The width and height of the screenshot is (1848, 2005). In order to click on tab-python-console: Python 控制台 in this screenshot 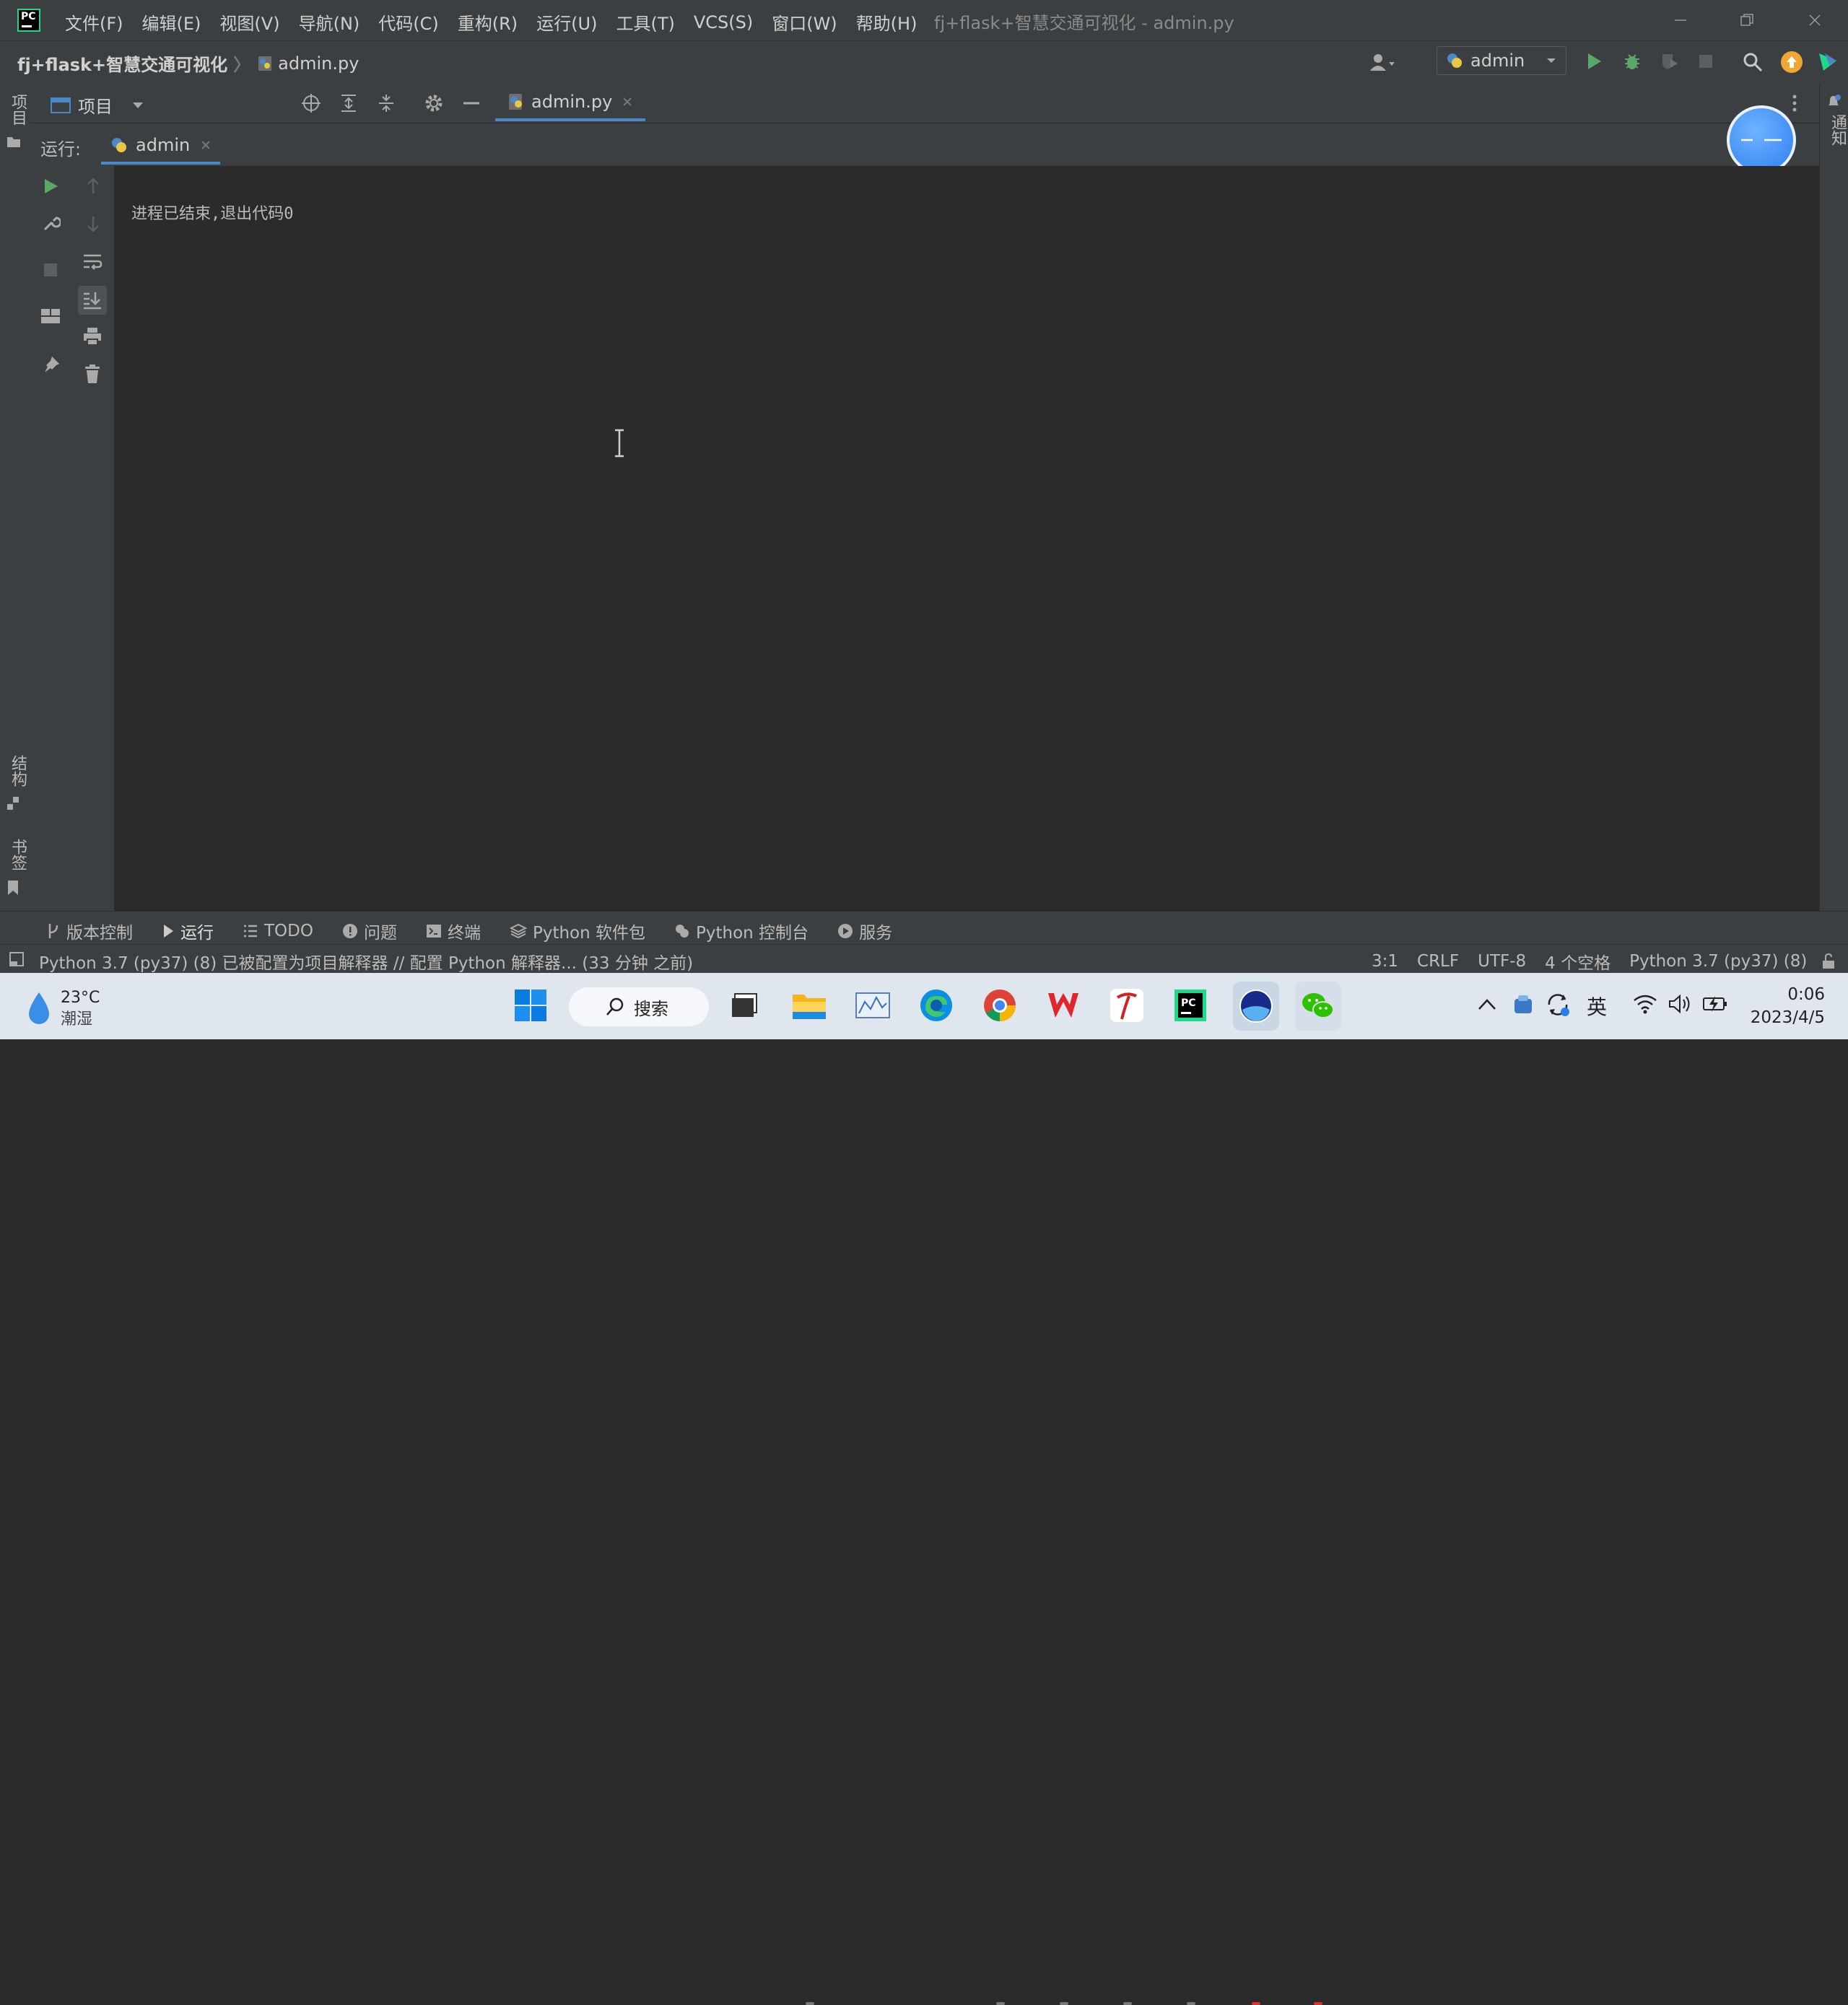, I will do `click(741, 931)`.